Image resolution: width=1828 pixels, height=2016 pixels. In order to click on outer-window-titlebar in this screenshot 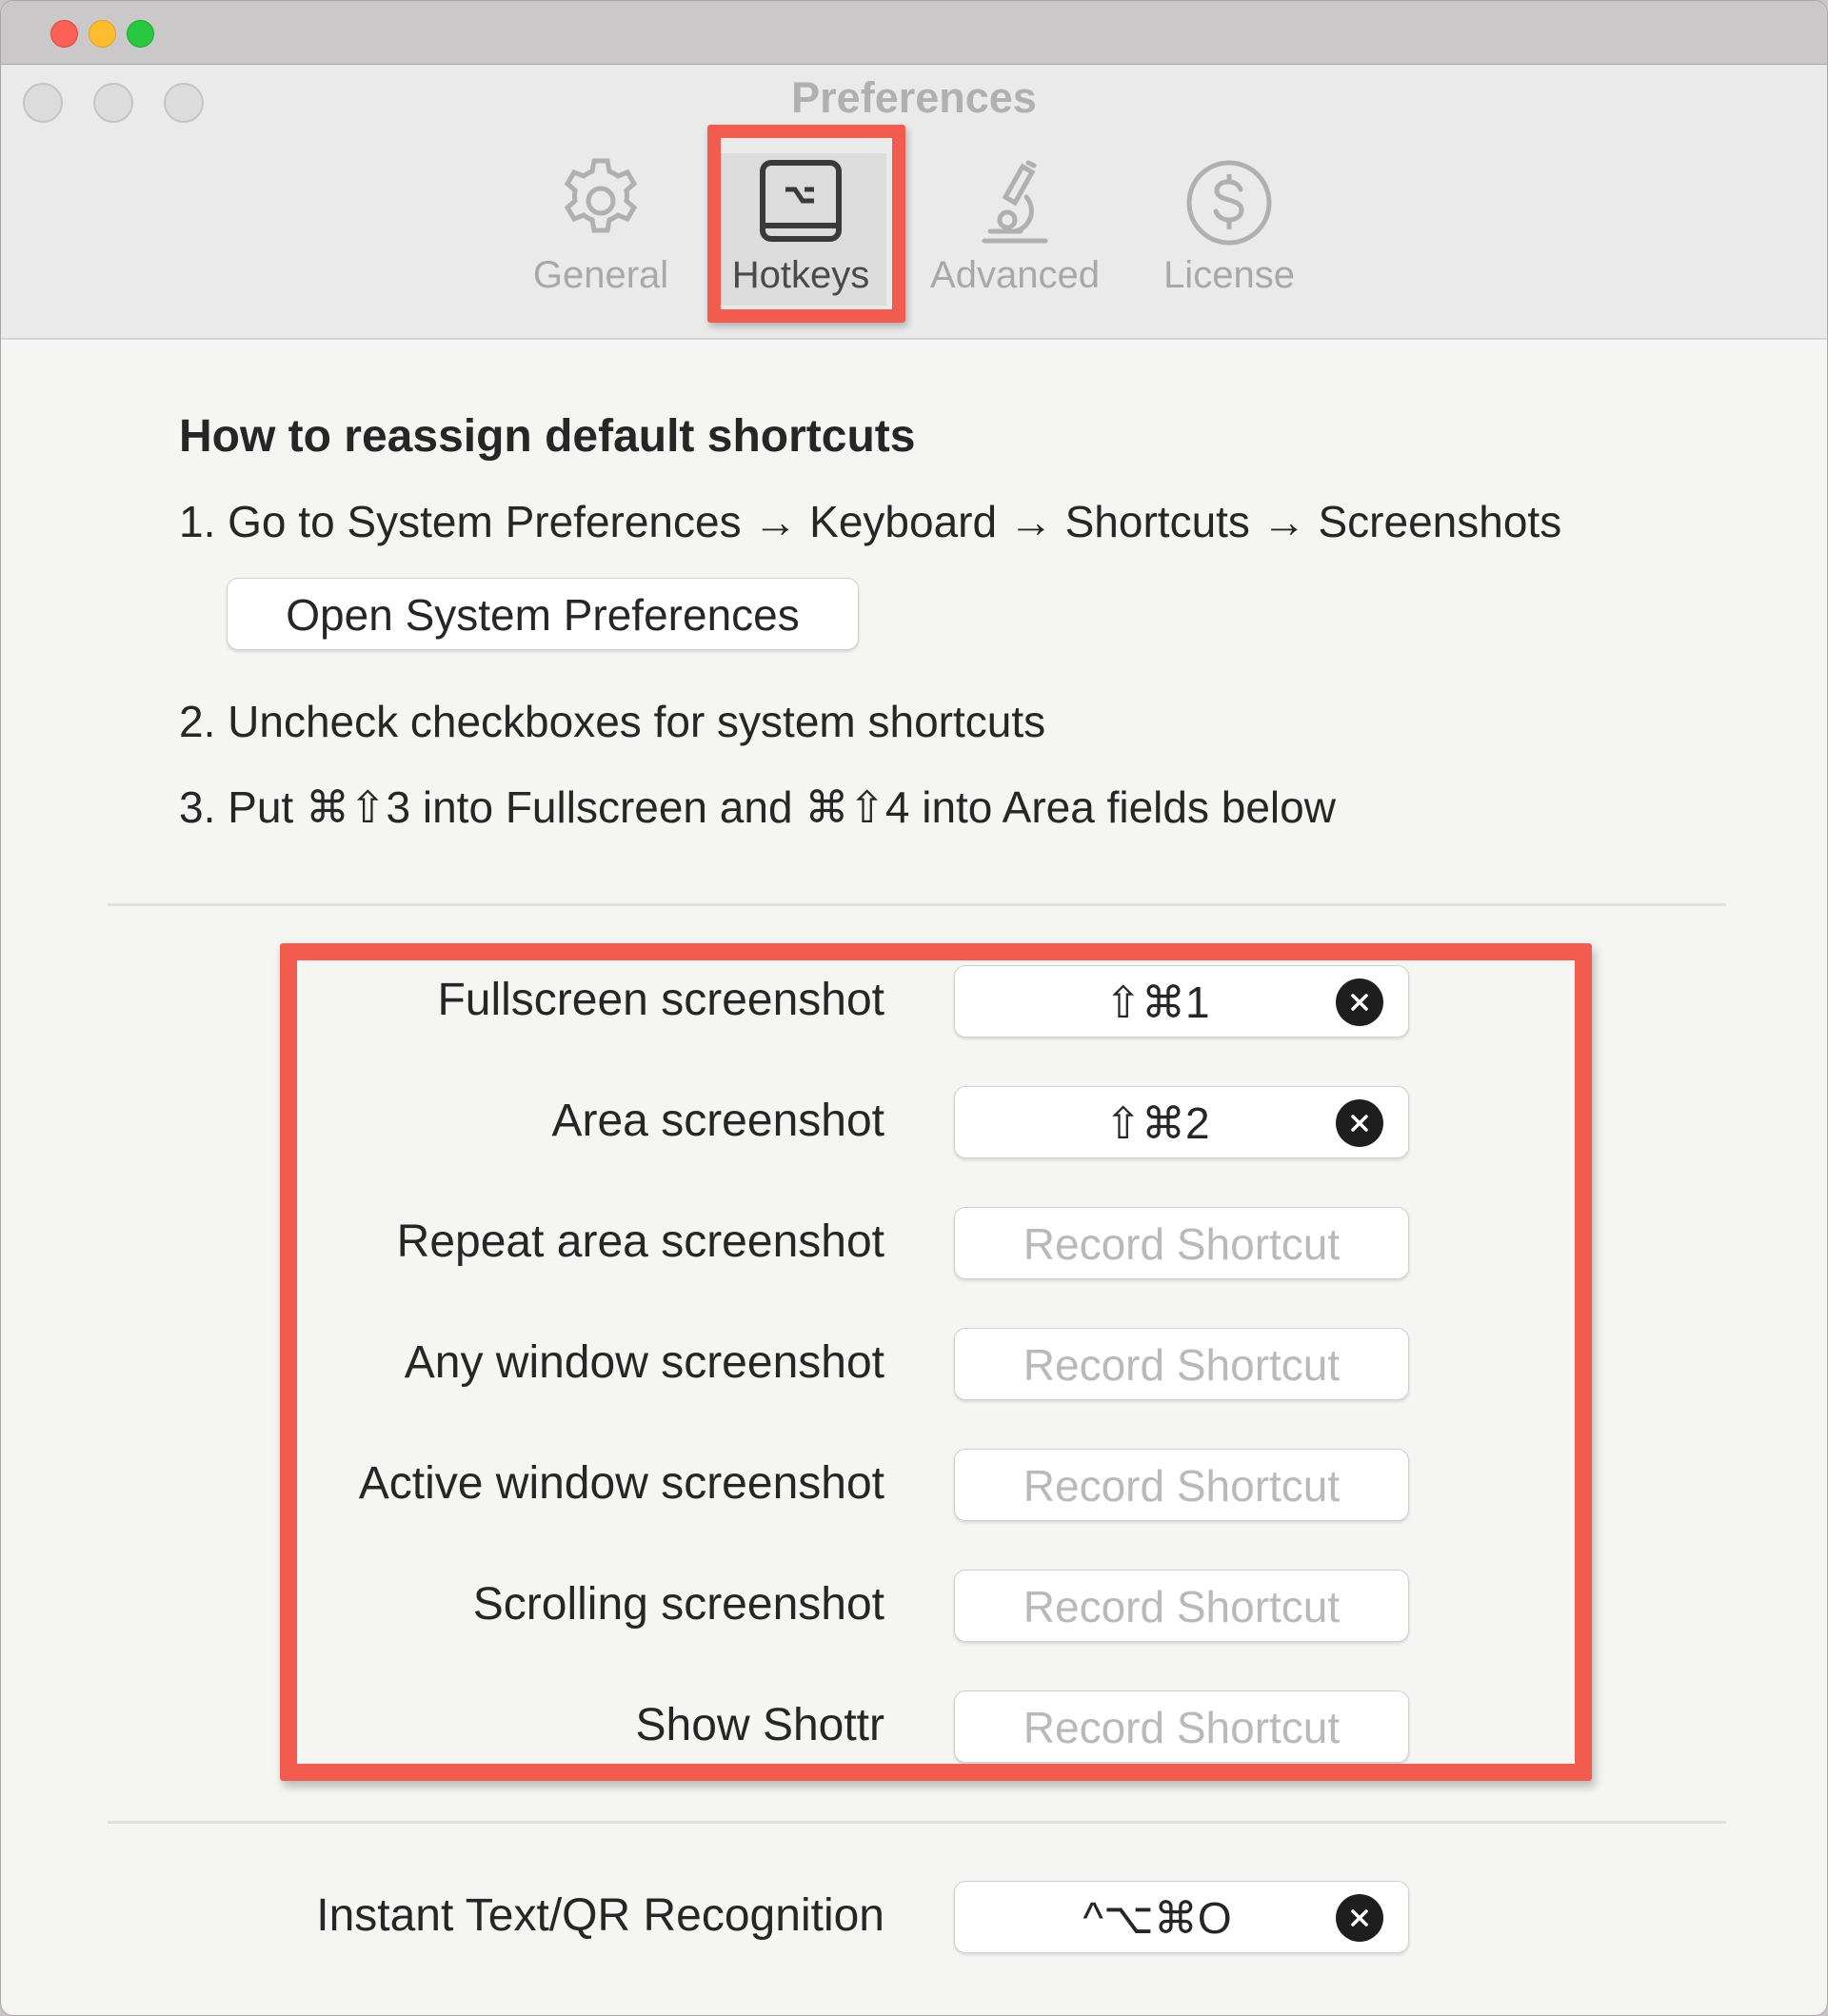, I will do `click(914, 33)`.